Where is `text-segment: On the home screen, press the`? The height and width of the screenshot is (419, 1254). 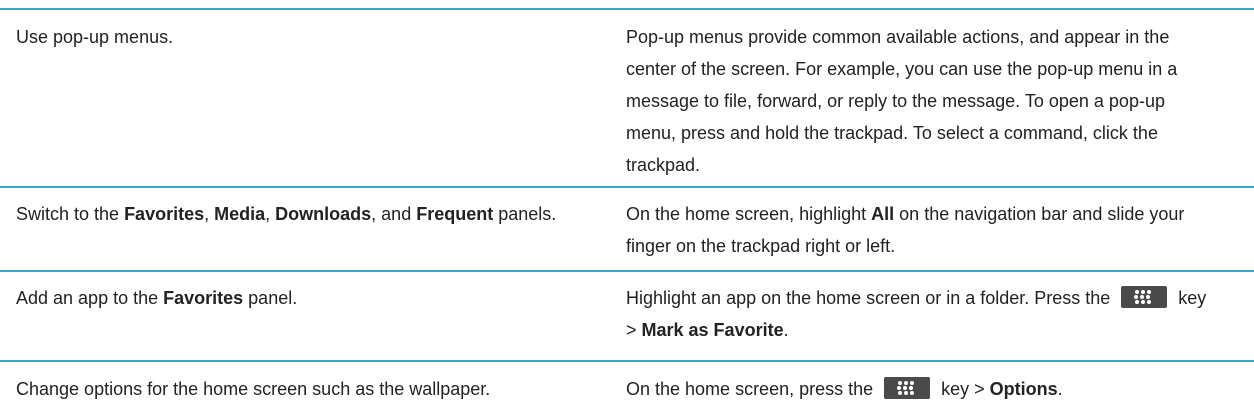
text-segment: On the home screen, press the is located at coordinates (752, 389).